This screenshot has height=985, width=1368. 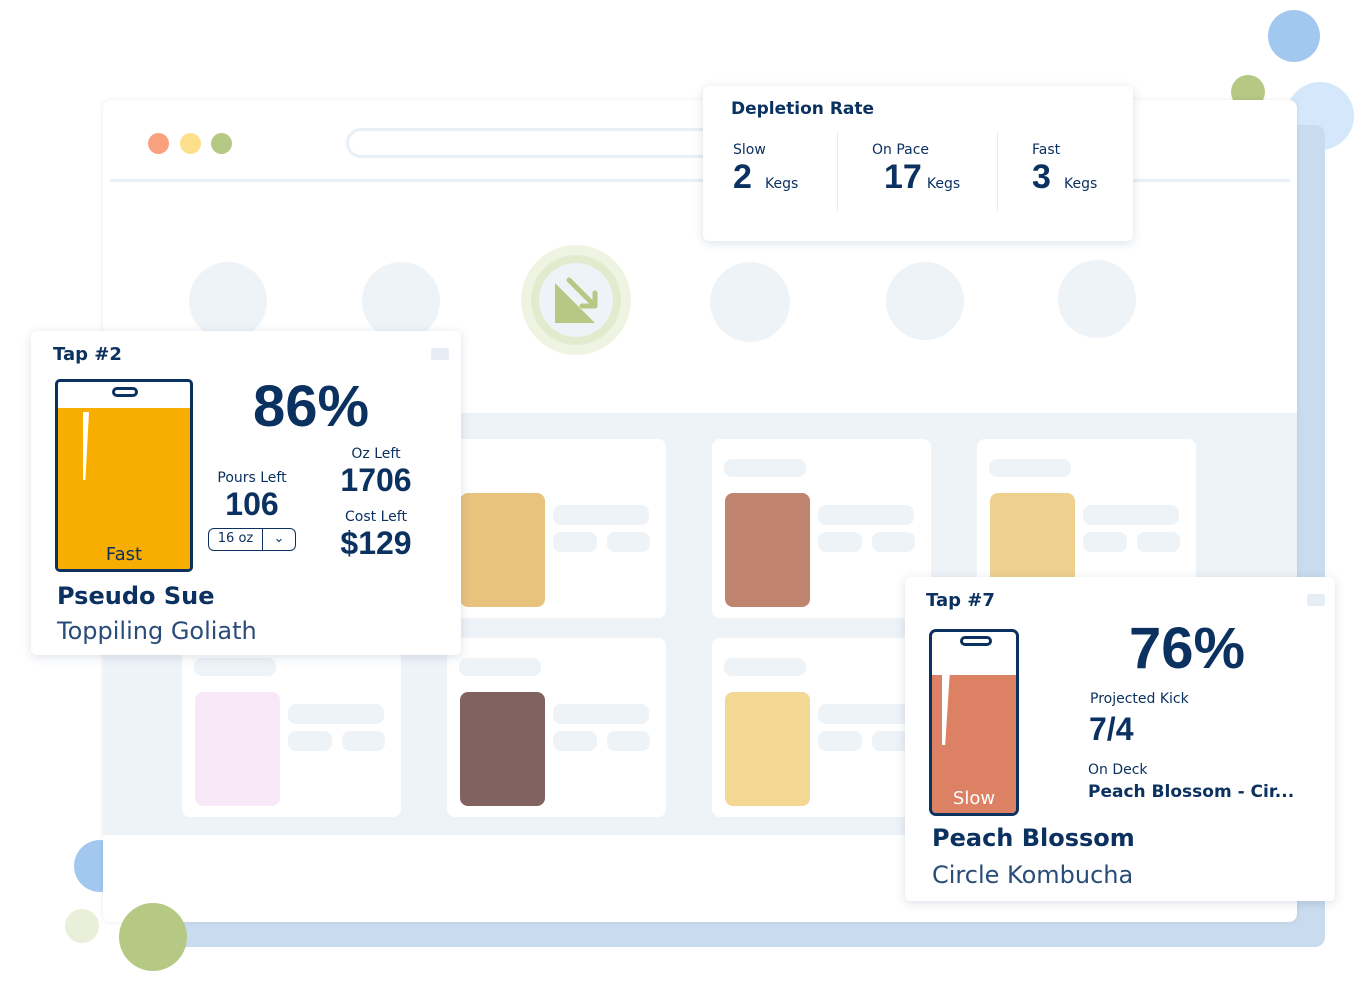 I want to click on beer-name: Pseudo Sue, so click(x=136, y=596).